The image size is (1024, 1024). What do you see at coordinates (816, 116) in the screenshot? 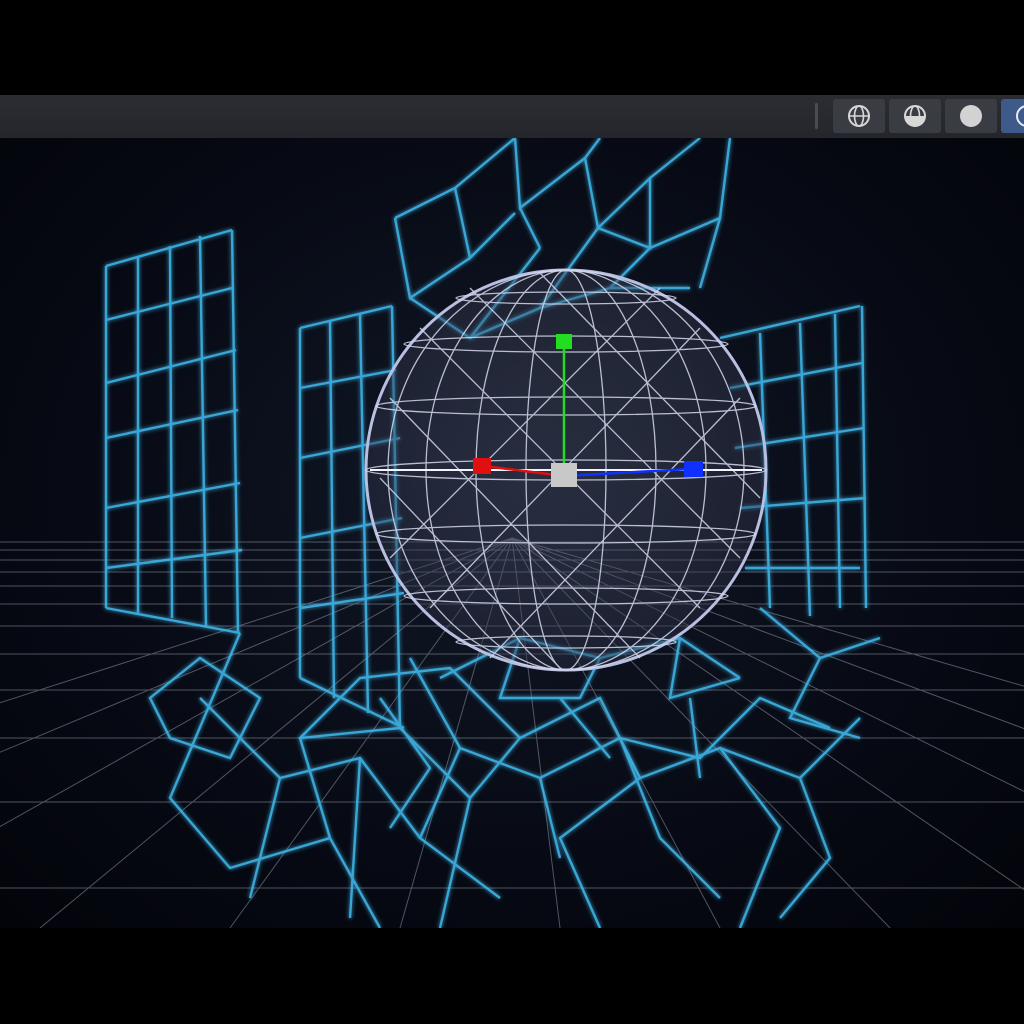
I see `toolbar-separator` at bounding box center [816, 116].